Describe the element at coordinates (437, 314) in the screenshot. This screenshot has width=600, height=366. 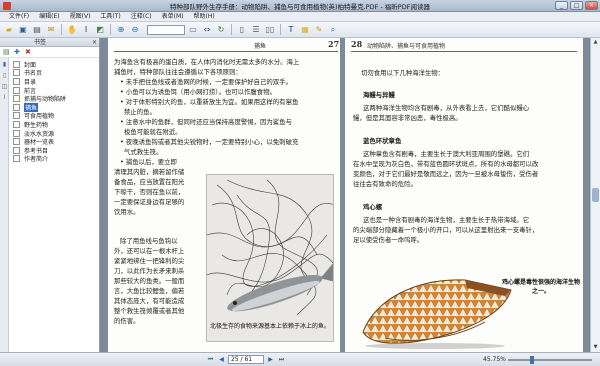
I see `cone-shell-illustration` at that location.